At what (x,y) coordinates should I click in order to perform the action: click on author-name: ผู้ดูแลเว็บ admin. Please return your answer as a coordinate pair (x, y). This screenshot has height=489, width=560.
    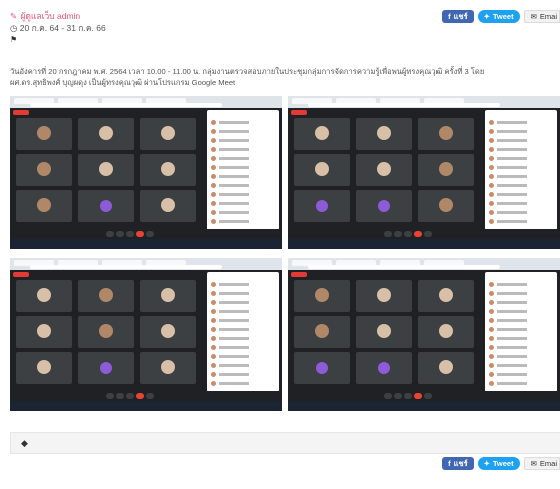
    Looking at the image, I should click on (50, 16).